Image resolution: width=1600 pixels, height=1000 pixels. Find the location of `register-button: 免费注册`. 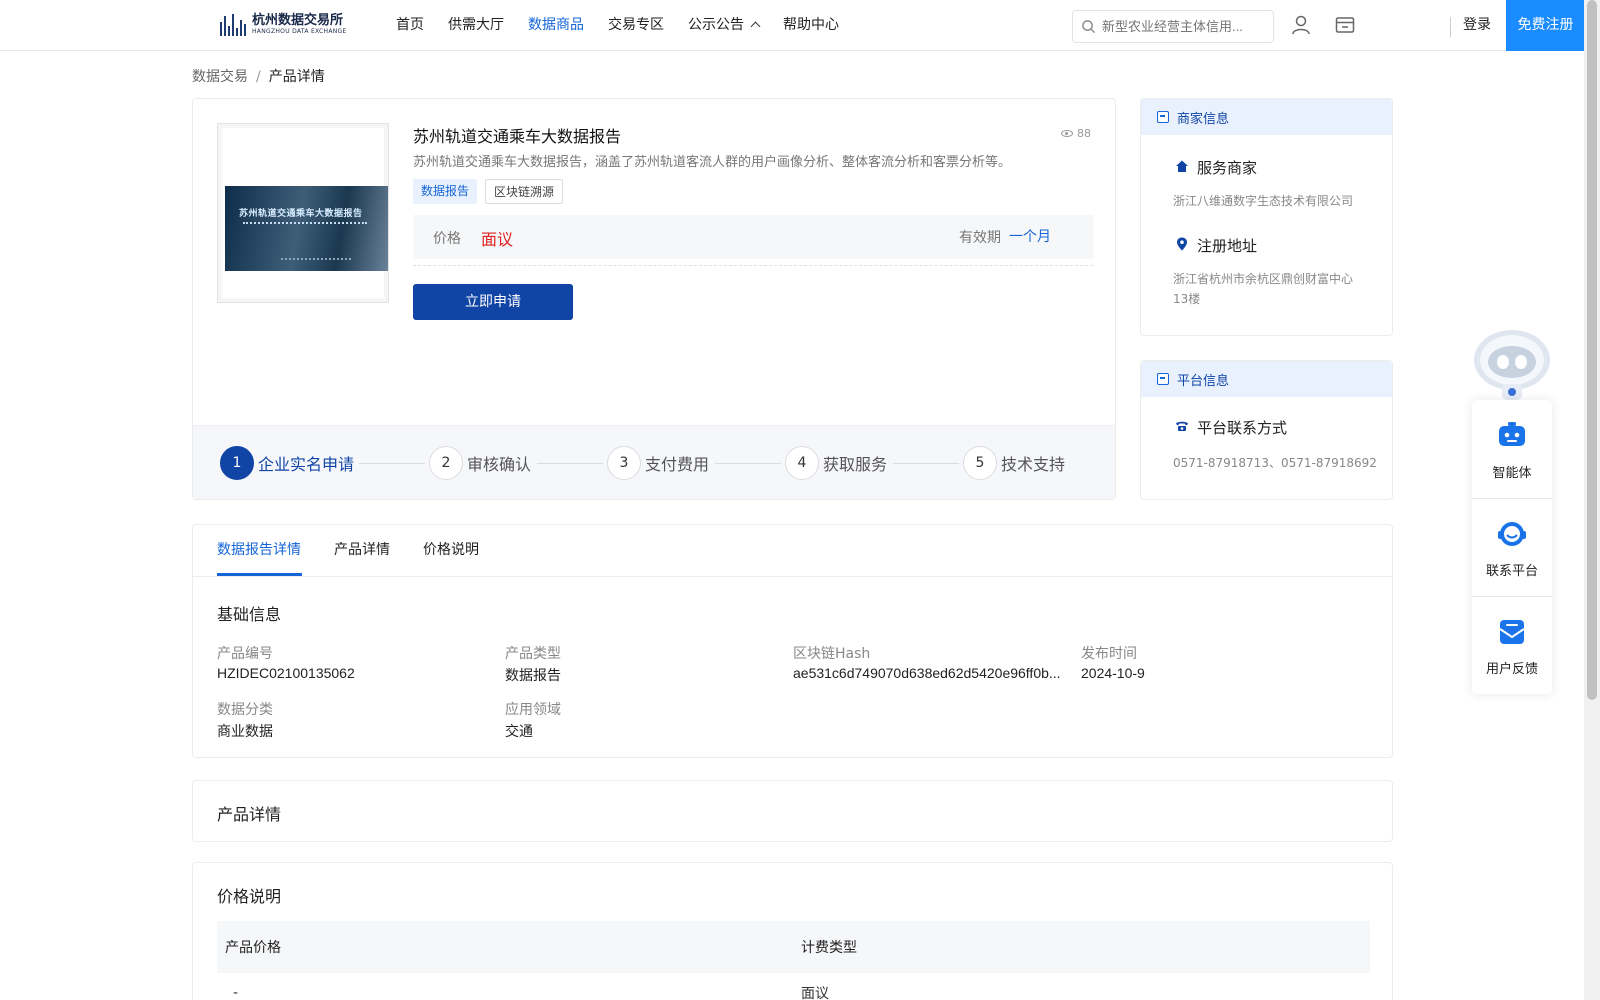

register-button: 免费注册 is located at coordinates (1545, 25).